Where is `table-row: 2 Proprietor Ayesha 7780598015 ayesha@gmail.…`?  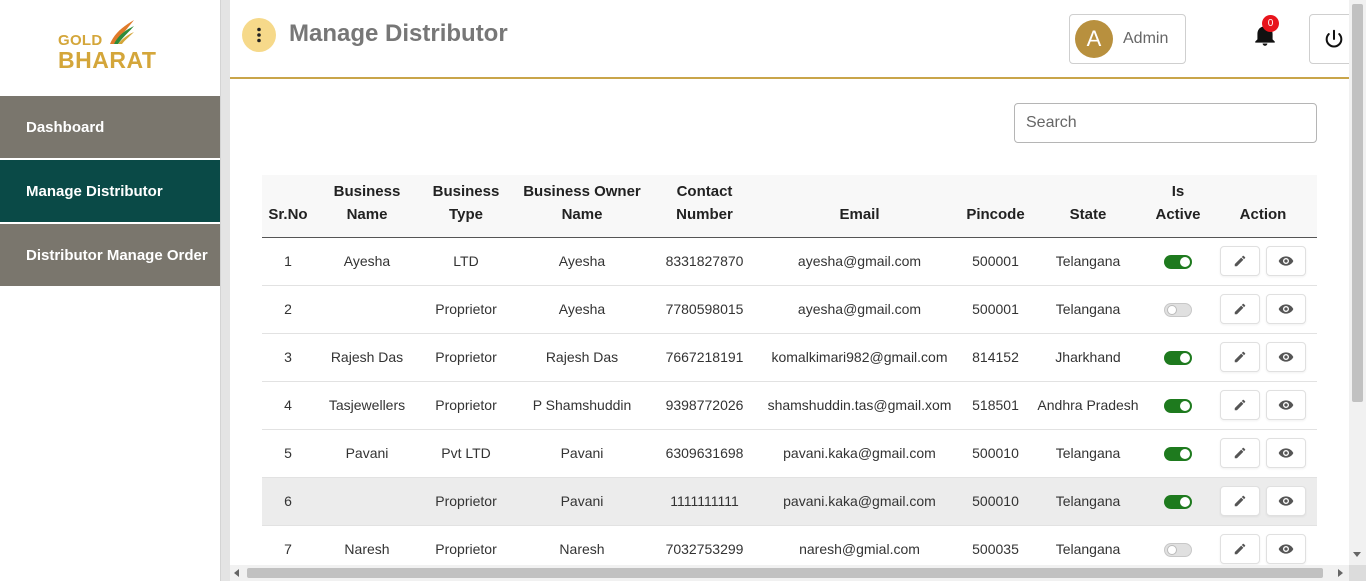 table-row: 2 Proprietor Ayesha 7780598015 ayesha@gmail.… is located at coordinates (789, 309).